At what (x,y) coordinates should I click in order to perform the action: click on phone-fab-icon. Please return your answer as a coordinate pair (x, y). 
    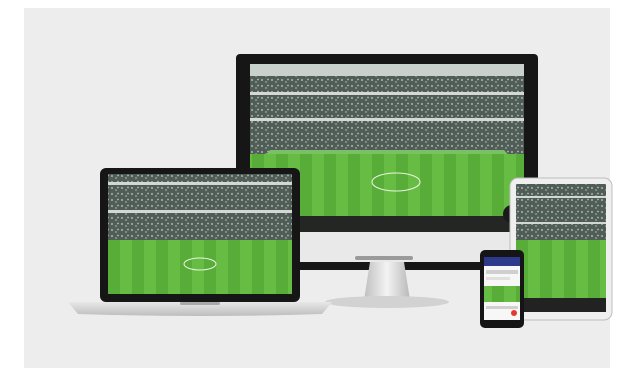
    Looking at the image, I should click on (514, 313).